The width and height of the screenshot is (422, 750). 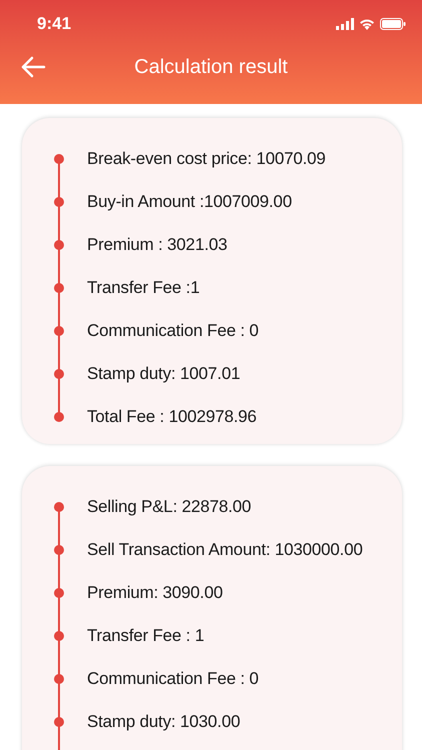 I want to click on result-item: Break-even cost price: 10070.09, so click(x=206, y=158).